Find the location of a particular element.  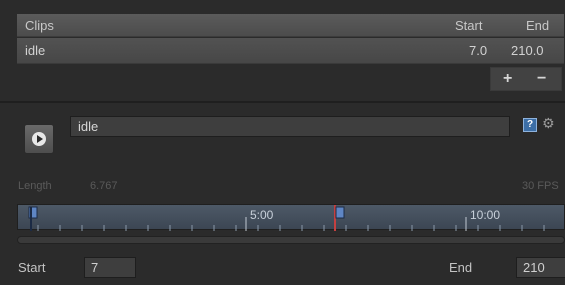

timeline-track: 5:00 10:00 is located at coordinates (291, 217).